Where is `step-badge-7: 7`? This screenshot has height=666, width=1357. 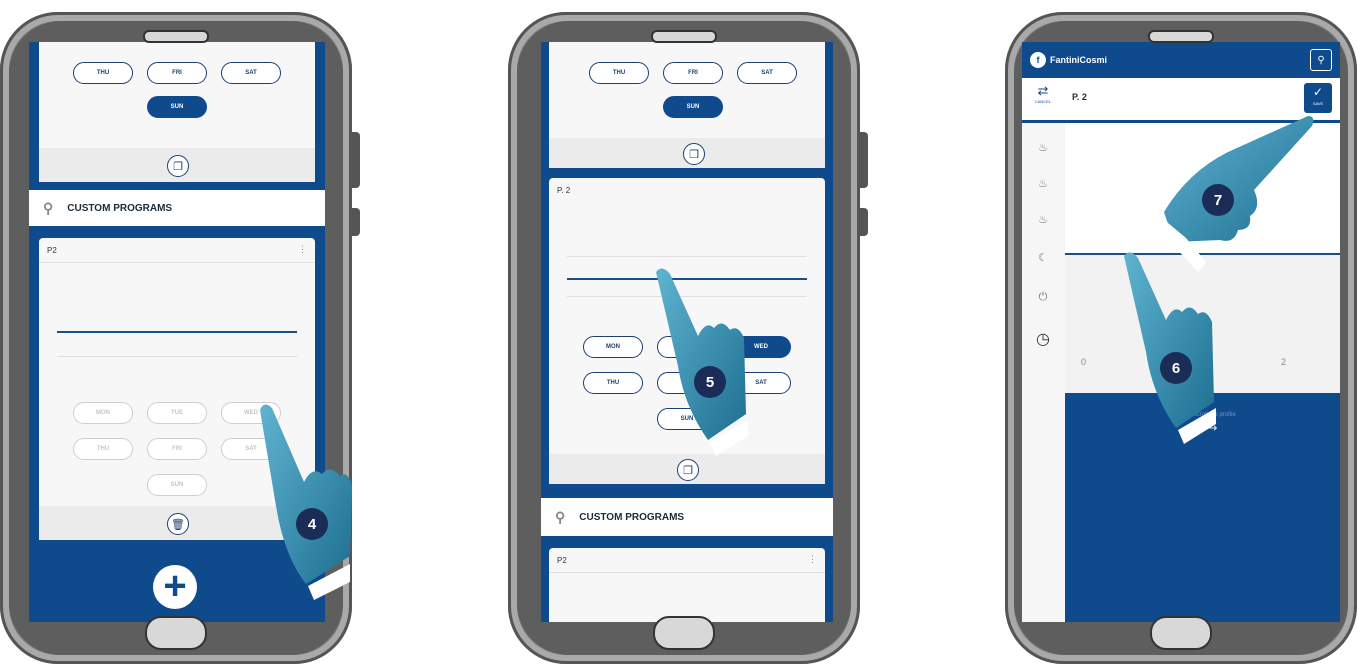
step-badge-7: 7 is located at coordinates (1218, 200).